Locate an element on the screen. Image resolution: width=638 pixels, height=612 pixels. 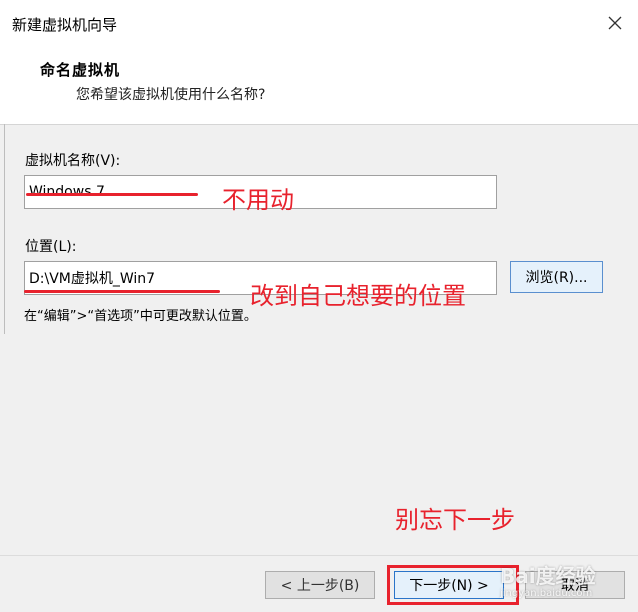
wizard-header: 命名虚拟机 您希望该虚拟机使用什么名称? is located at coordinates (319, 85).